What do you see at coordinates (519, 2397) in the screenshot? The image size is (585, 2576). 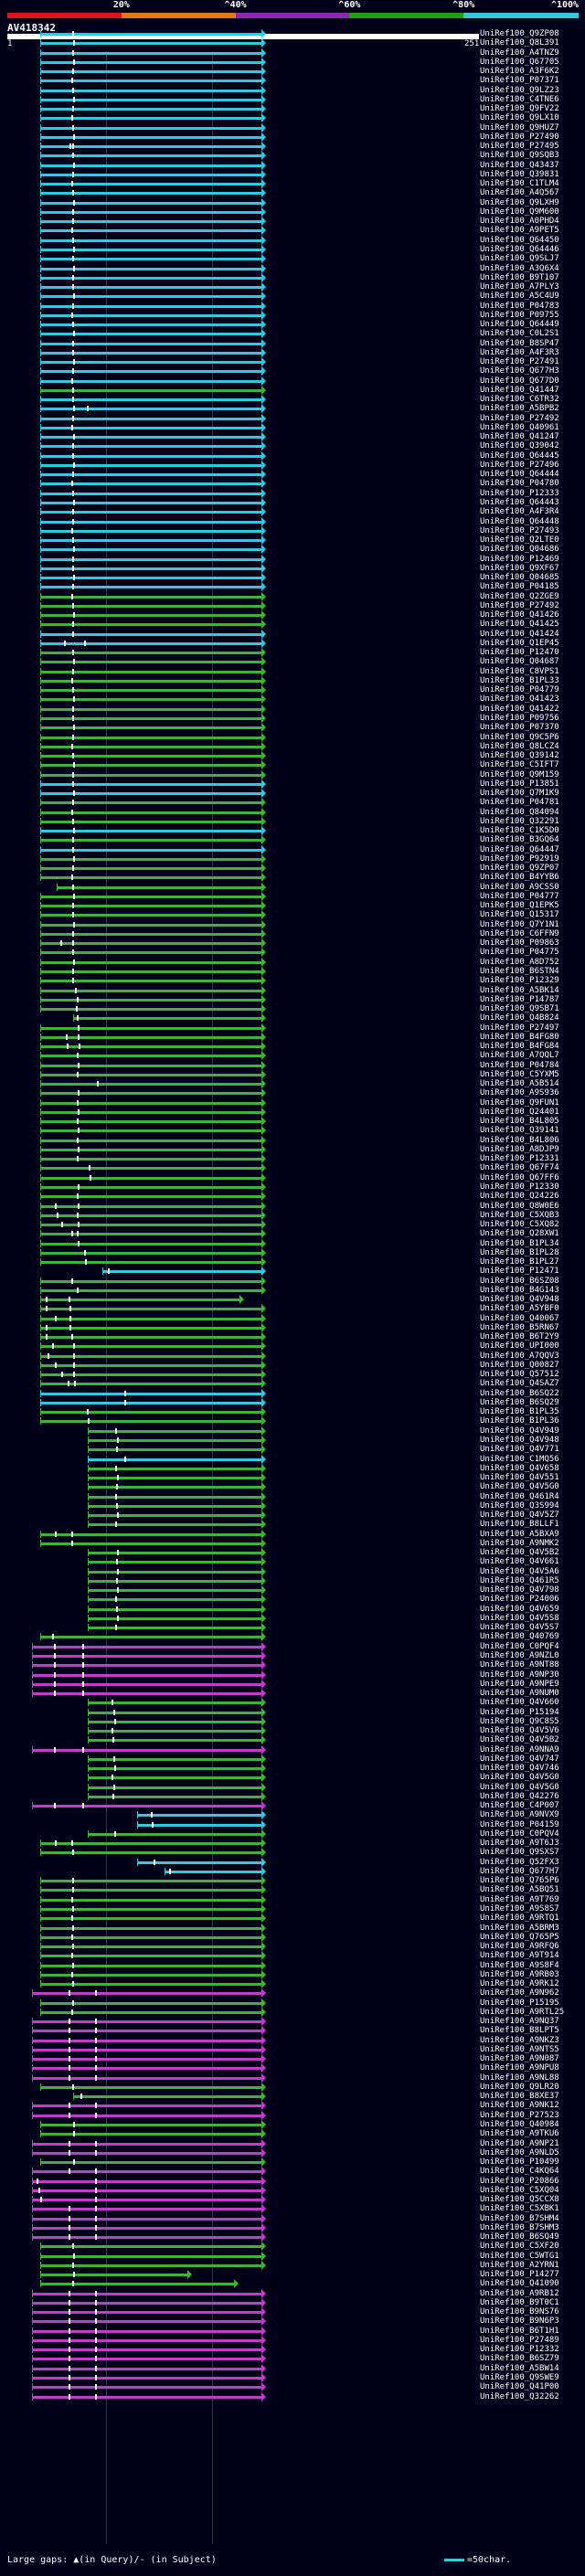 I see `hit-label: UniRef100_Q32262` at bounding box center [519, 2397].